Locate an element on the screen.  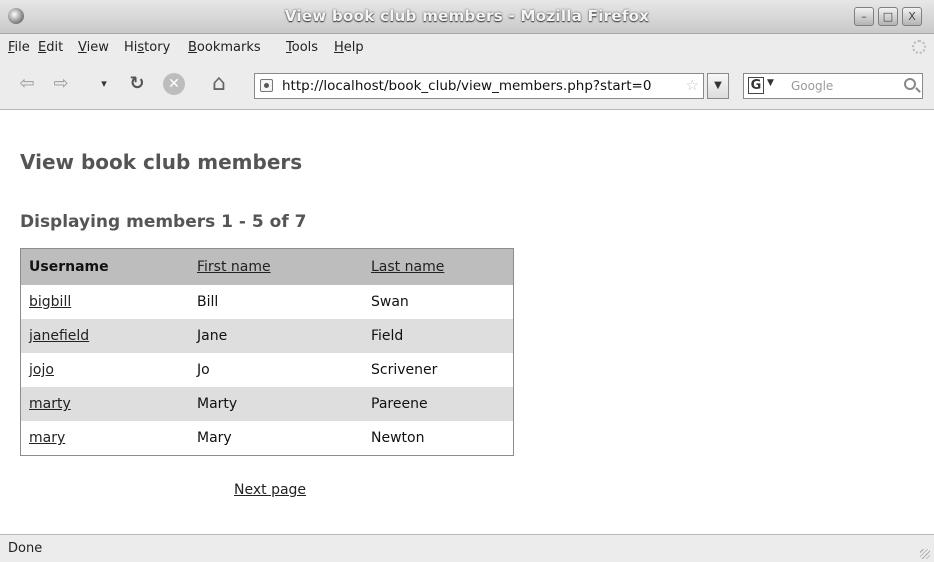
first-name-cell: Mary is located at coordinates (214, 438).